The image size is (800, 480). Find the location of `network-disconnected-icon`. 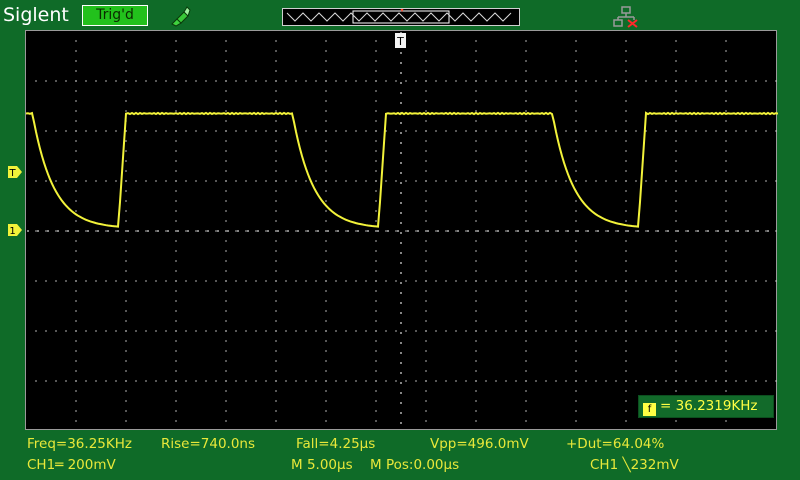

network-disconnected-icon is located at coordinates (625, 17).